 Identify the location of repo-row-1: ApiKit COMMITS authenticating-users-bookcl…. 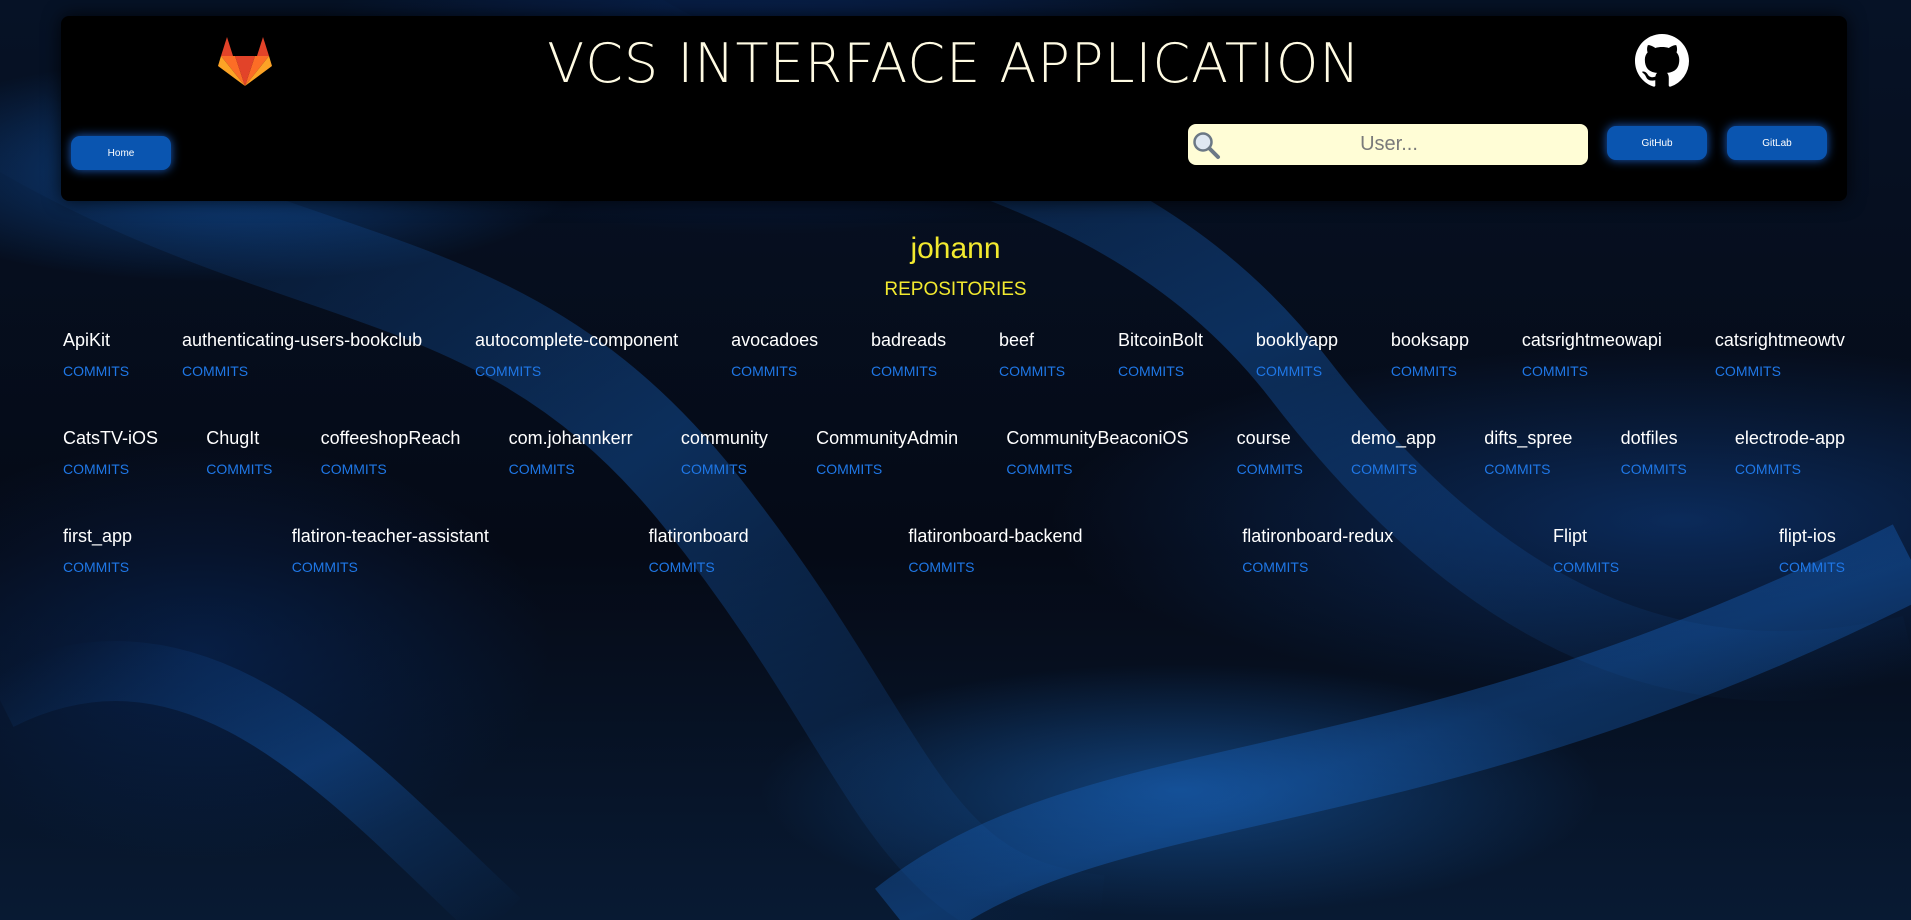
(954, 354).